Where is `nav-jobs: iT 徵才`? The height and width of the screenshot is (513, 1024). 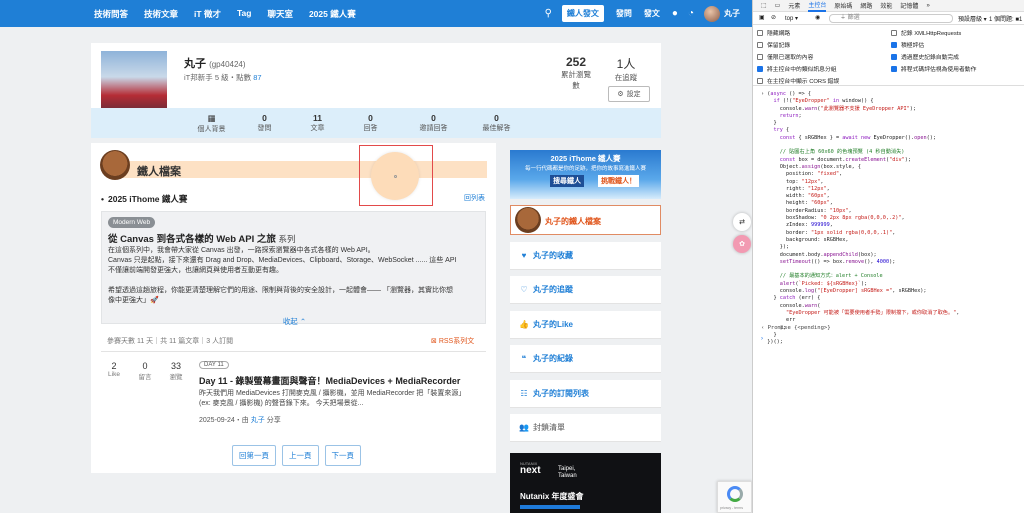 nav-jobs: iT 徵才 is located at coordinates (207, 14).